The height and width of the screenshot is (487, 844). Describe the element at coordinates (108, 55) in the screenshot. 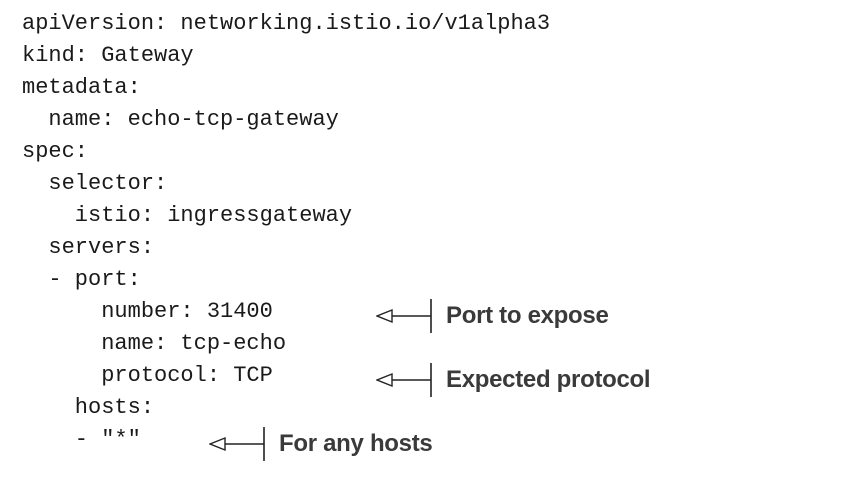

I see `code-line-kind: kind: Gateway` at that location.